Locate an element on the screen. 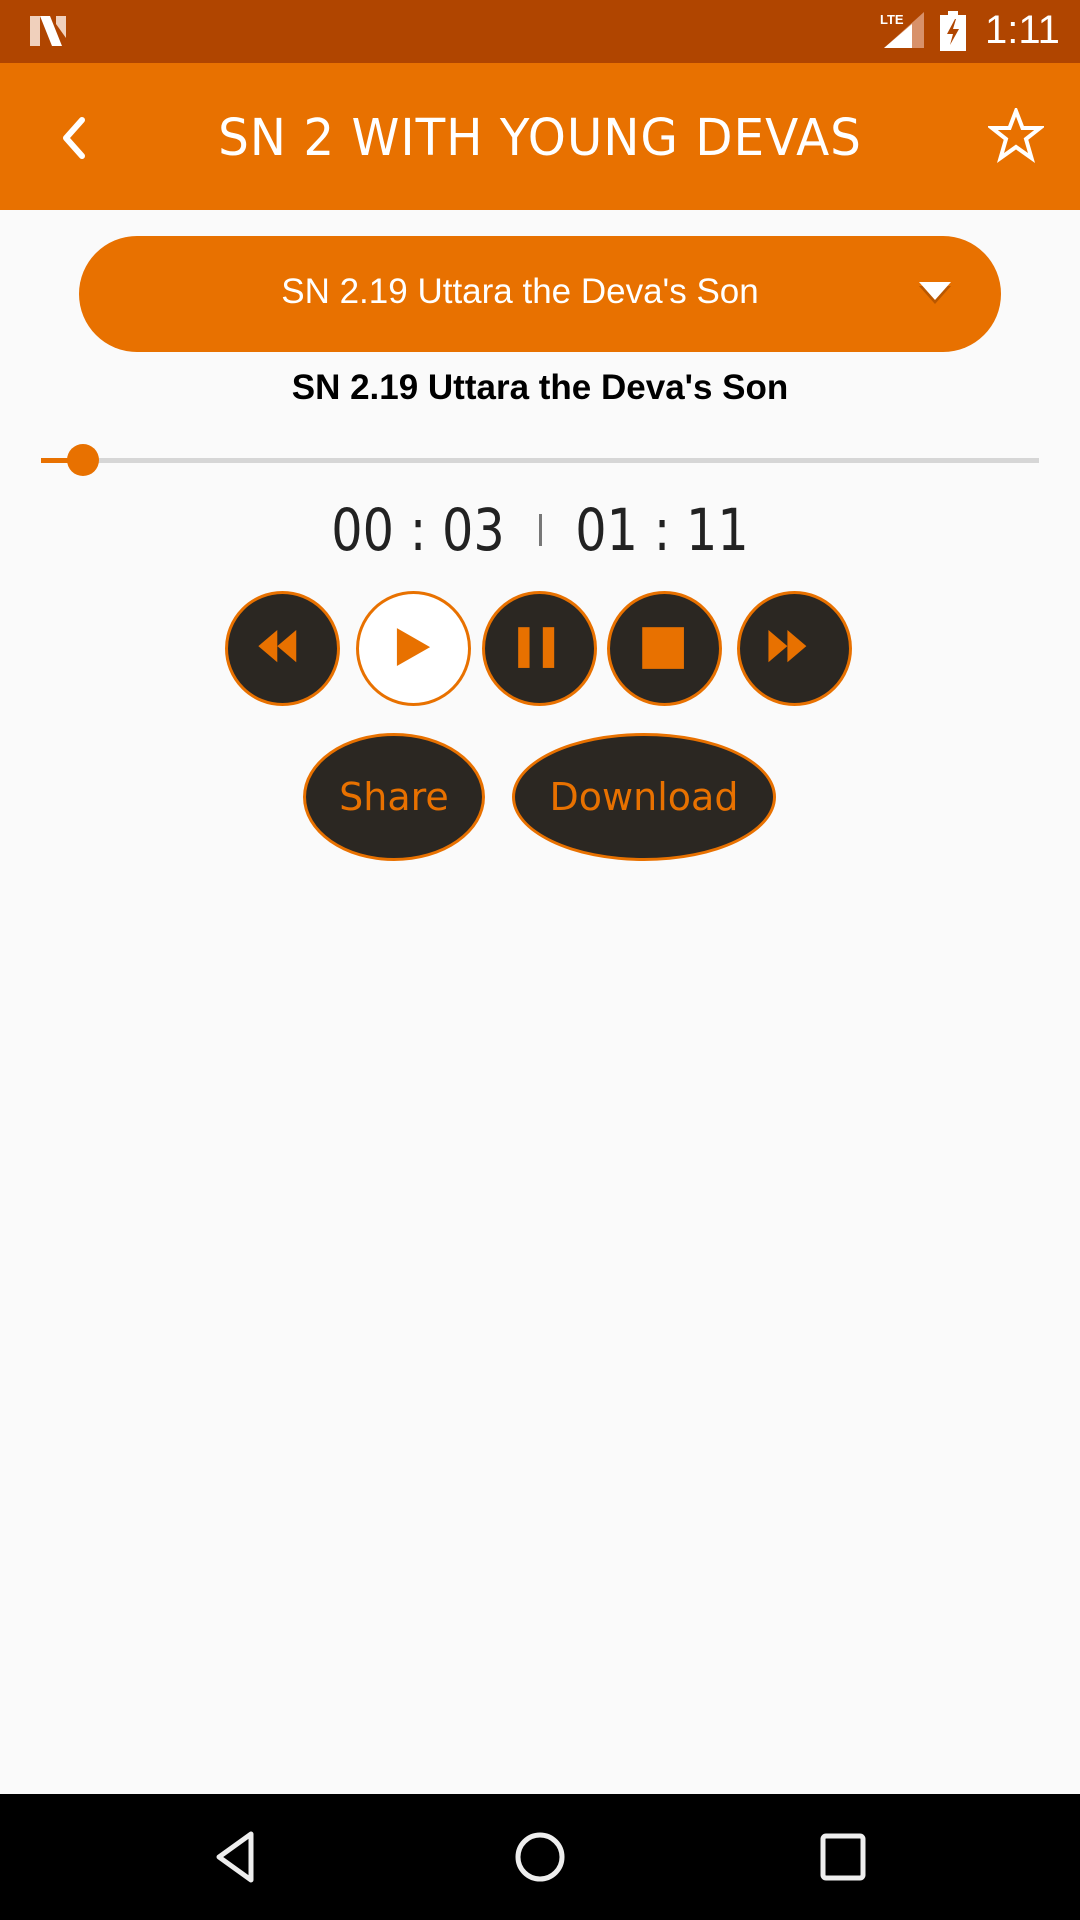  lte-label: LTE is located at coordinates (892, 19).